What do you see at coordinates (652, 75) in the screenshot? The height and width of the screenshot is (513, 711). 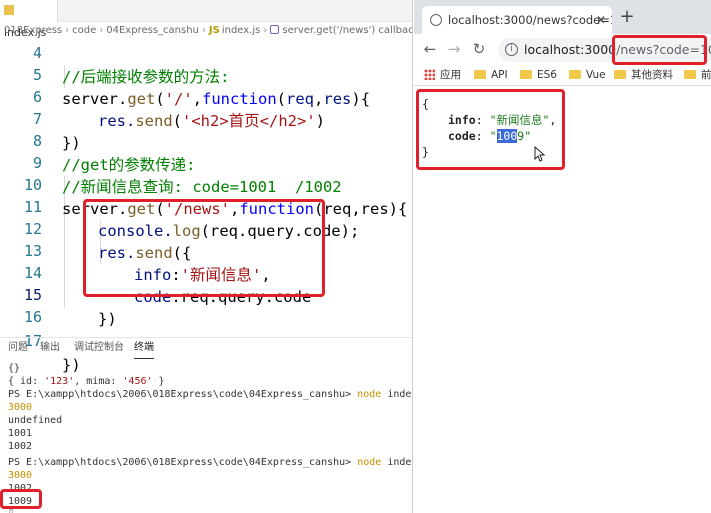 I see `bookmark-label: 其他资料` at bounding box center [652, 75].